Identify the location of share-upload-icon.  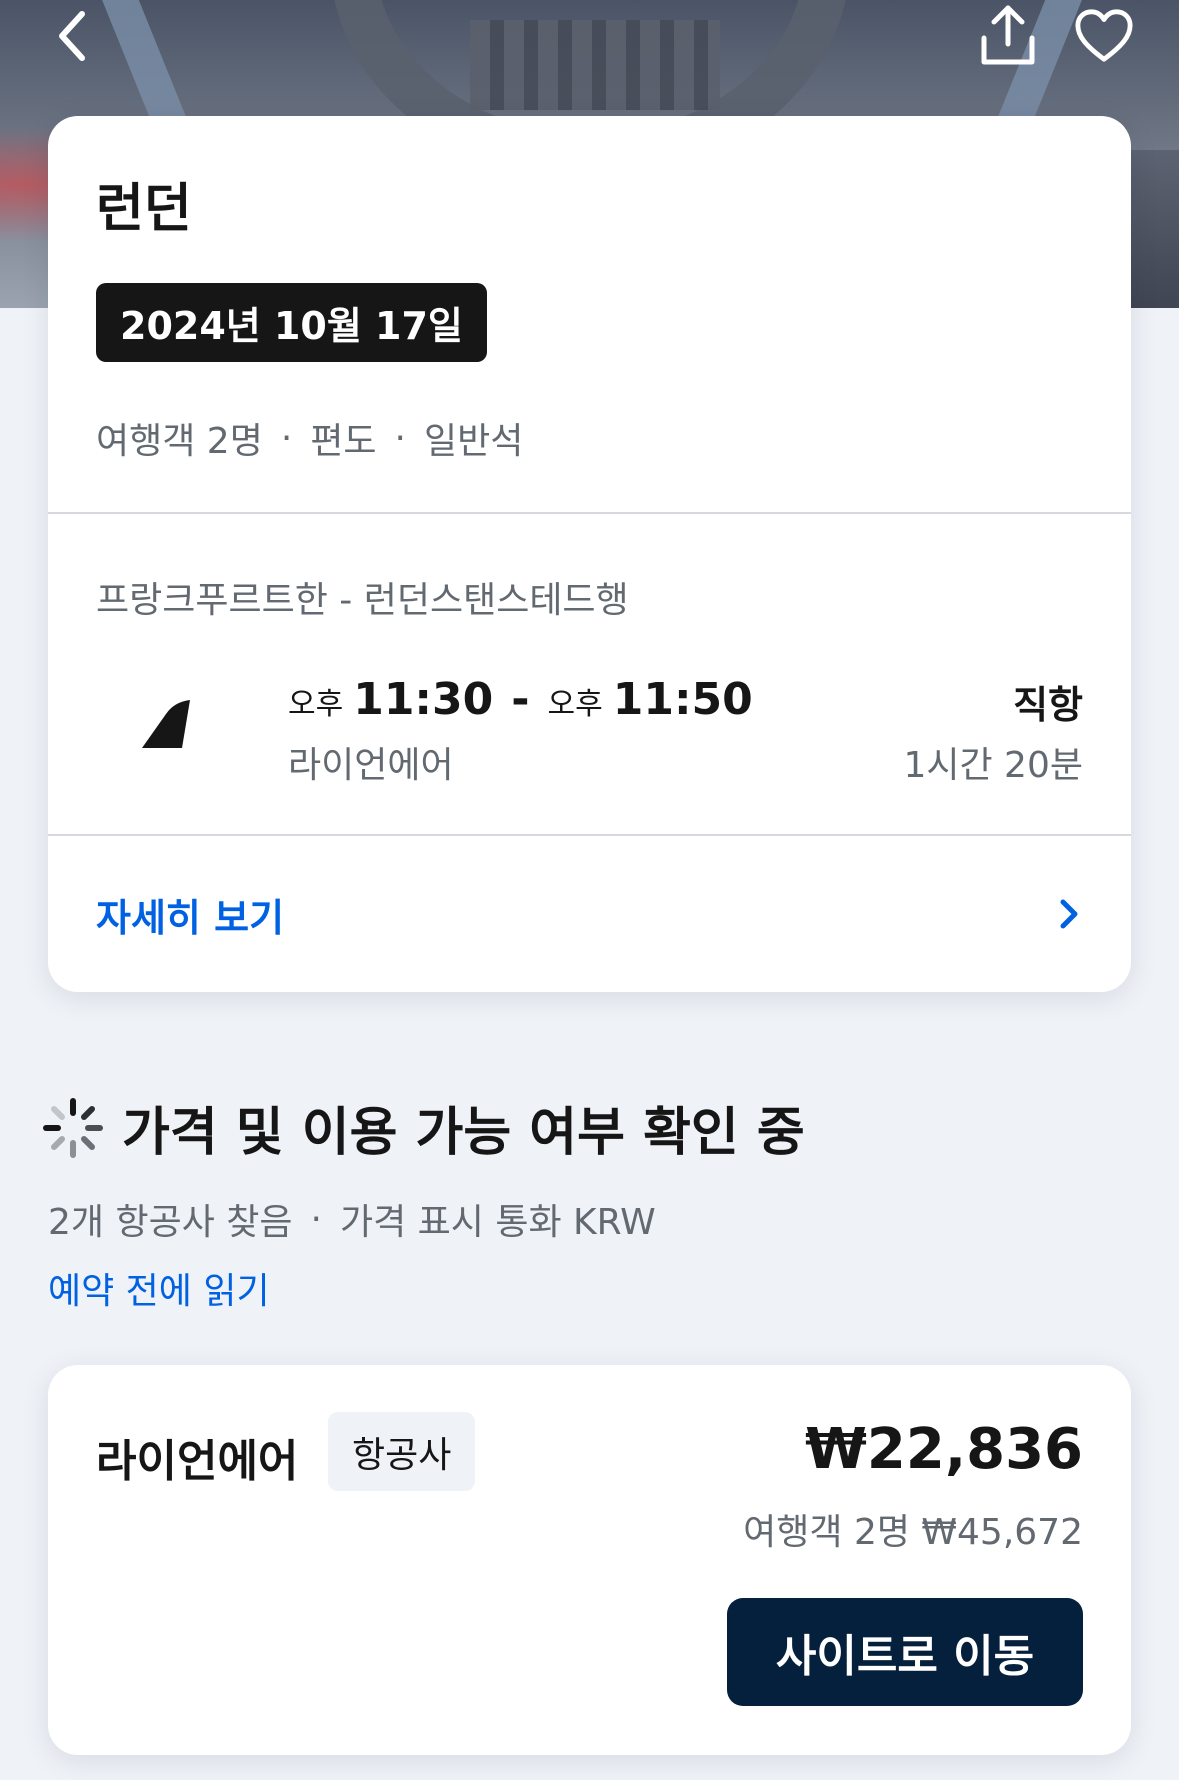
(1008, 35).